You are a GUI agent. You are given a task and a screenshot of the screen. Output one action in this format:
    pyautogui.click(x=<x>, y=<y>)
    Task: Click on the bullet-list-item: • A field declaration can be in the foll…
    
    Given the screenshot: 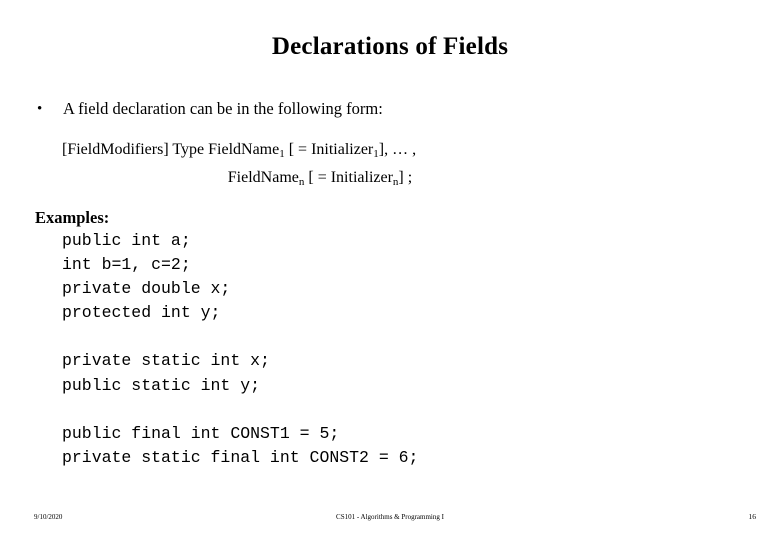 What is the action you would take?
    pyautogui.click(x=384, y=109)
    